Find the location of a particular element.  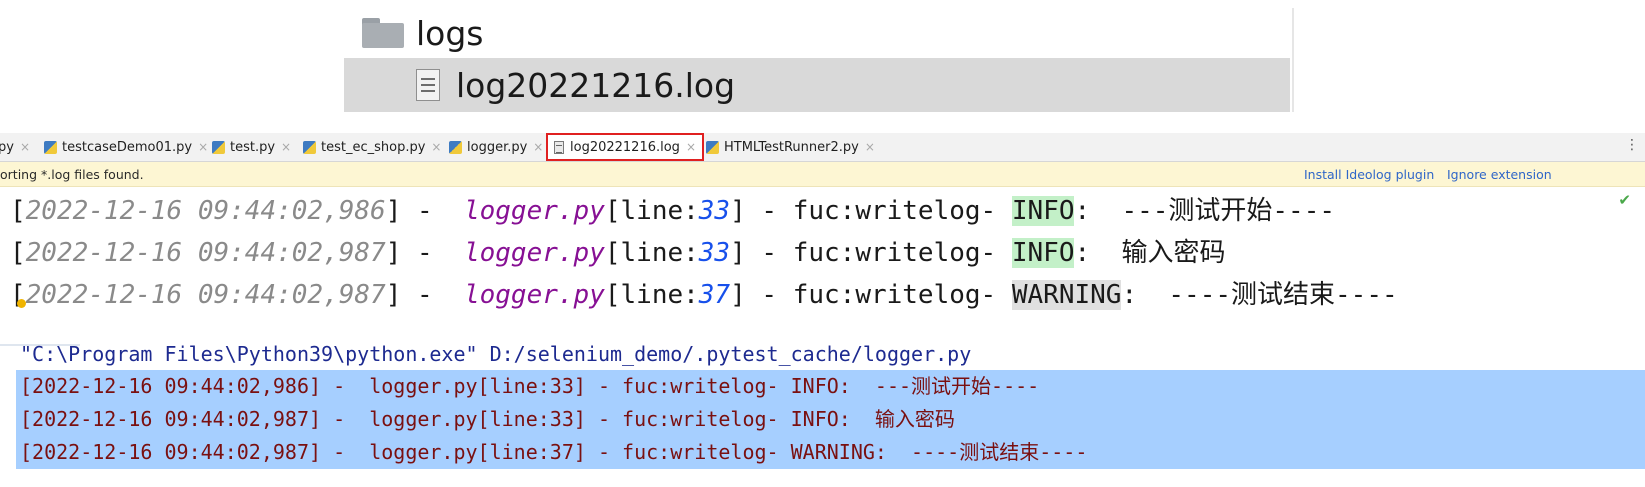

tab-test-ec-shop: test_ec_shop.py × is located at coordinates (372, 147).